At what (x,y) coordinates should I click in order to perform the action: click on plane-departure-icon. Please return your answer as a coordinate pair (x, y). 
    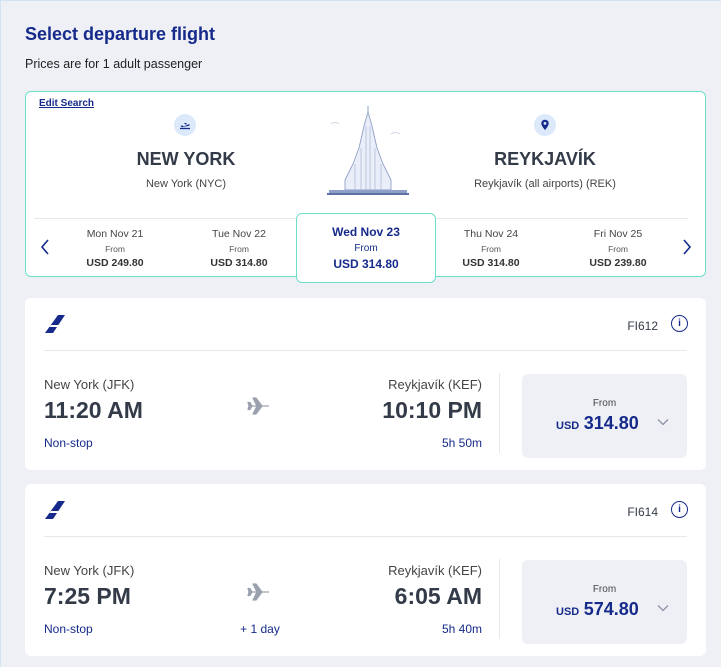
    Looking at the image, I should click on (185, 125).